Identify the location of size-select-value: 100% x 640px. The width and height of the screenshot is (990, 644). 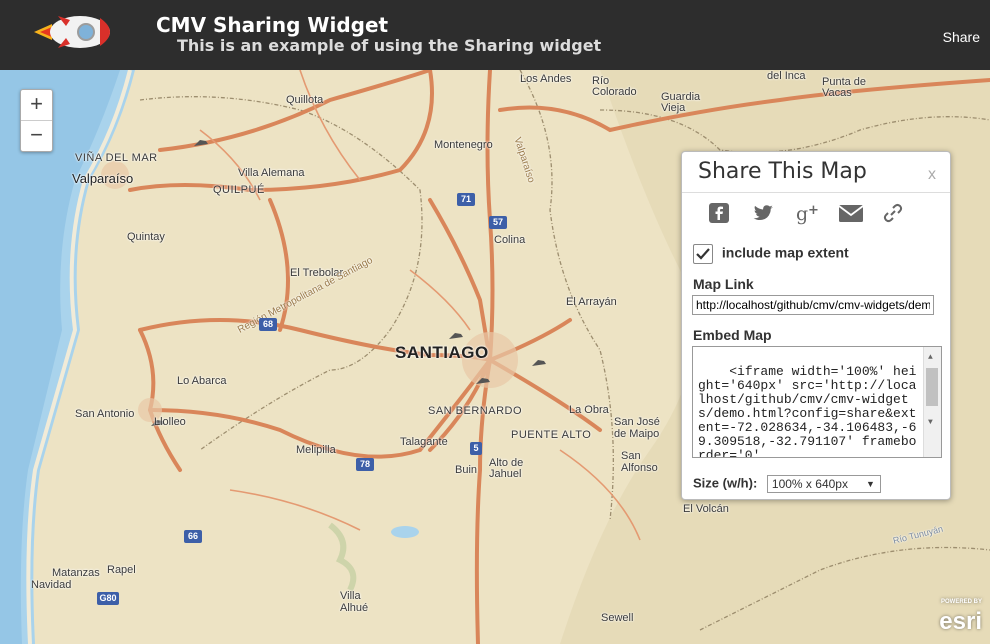
(809, 484).